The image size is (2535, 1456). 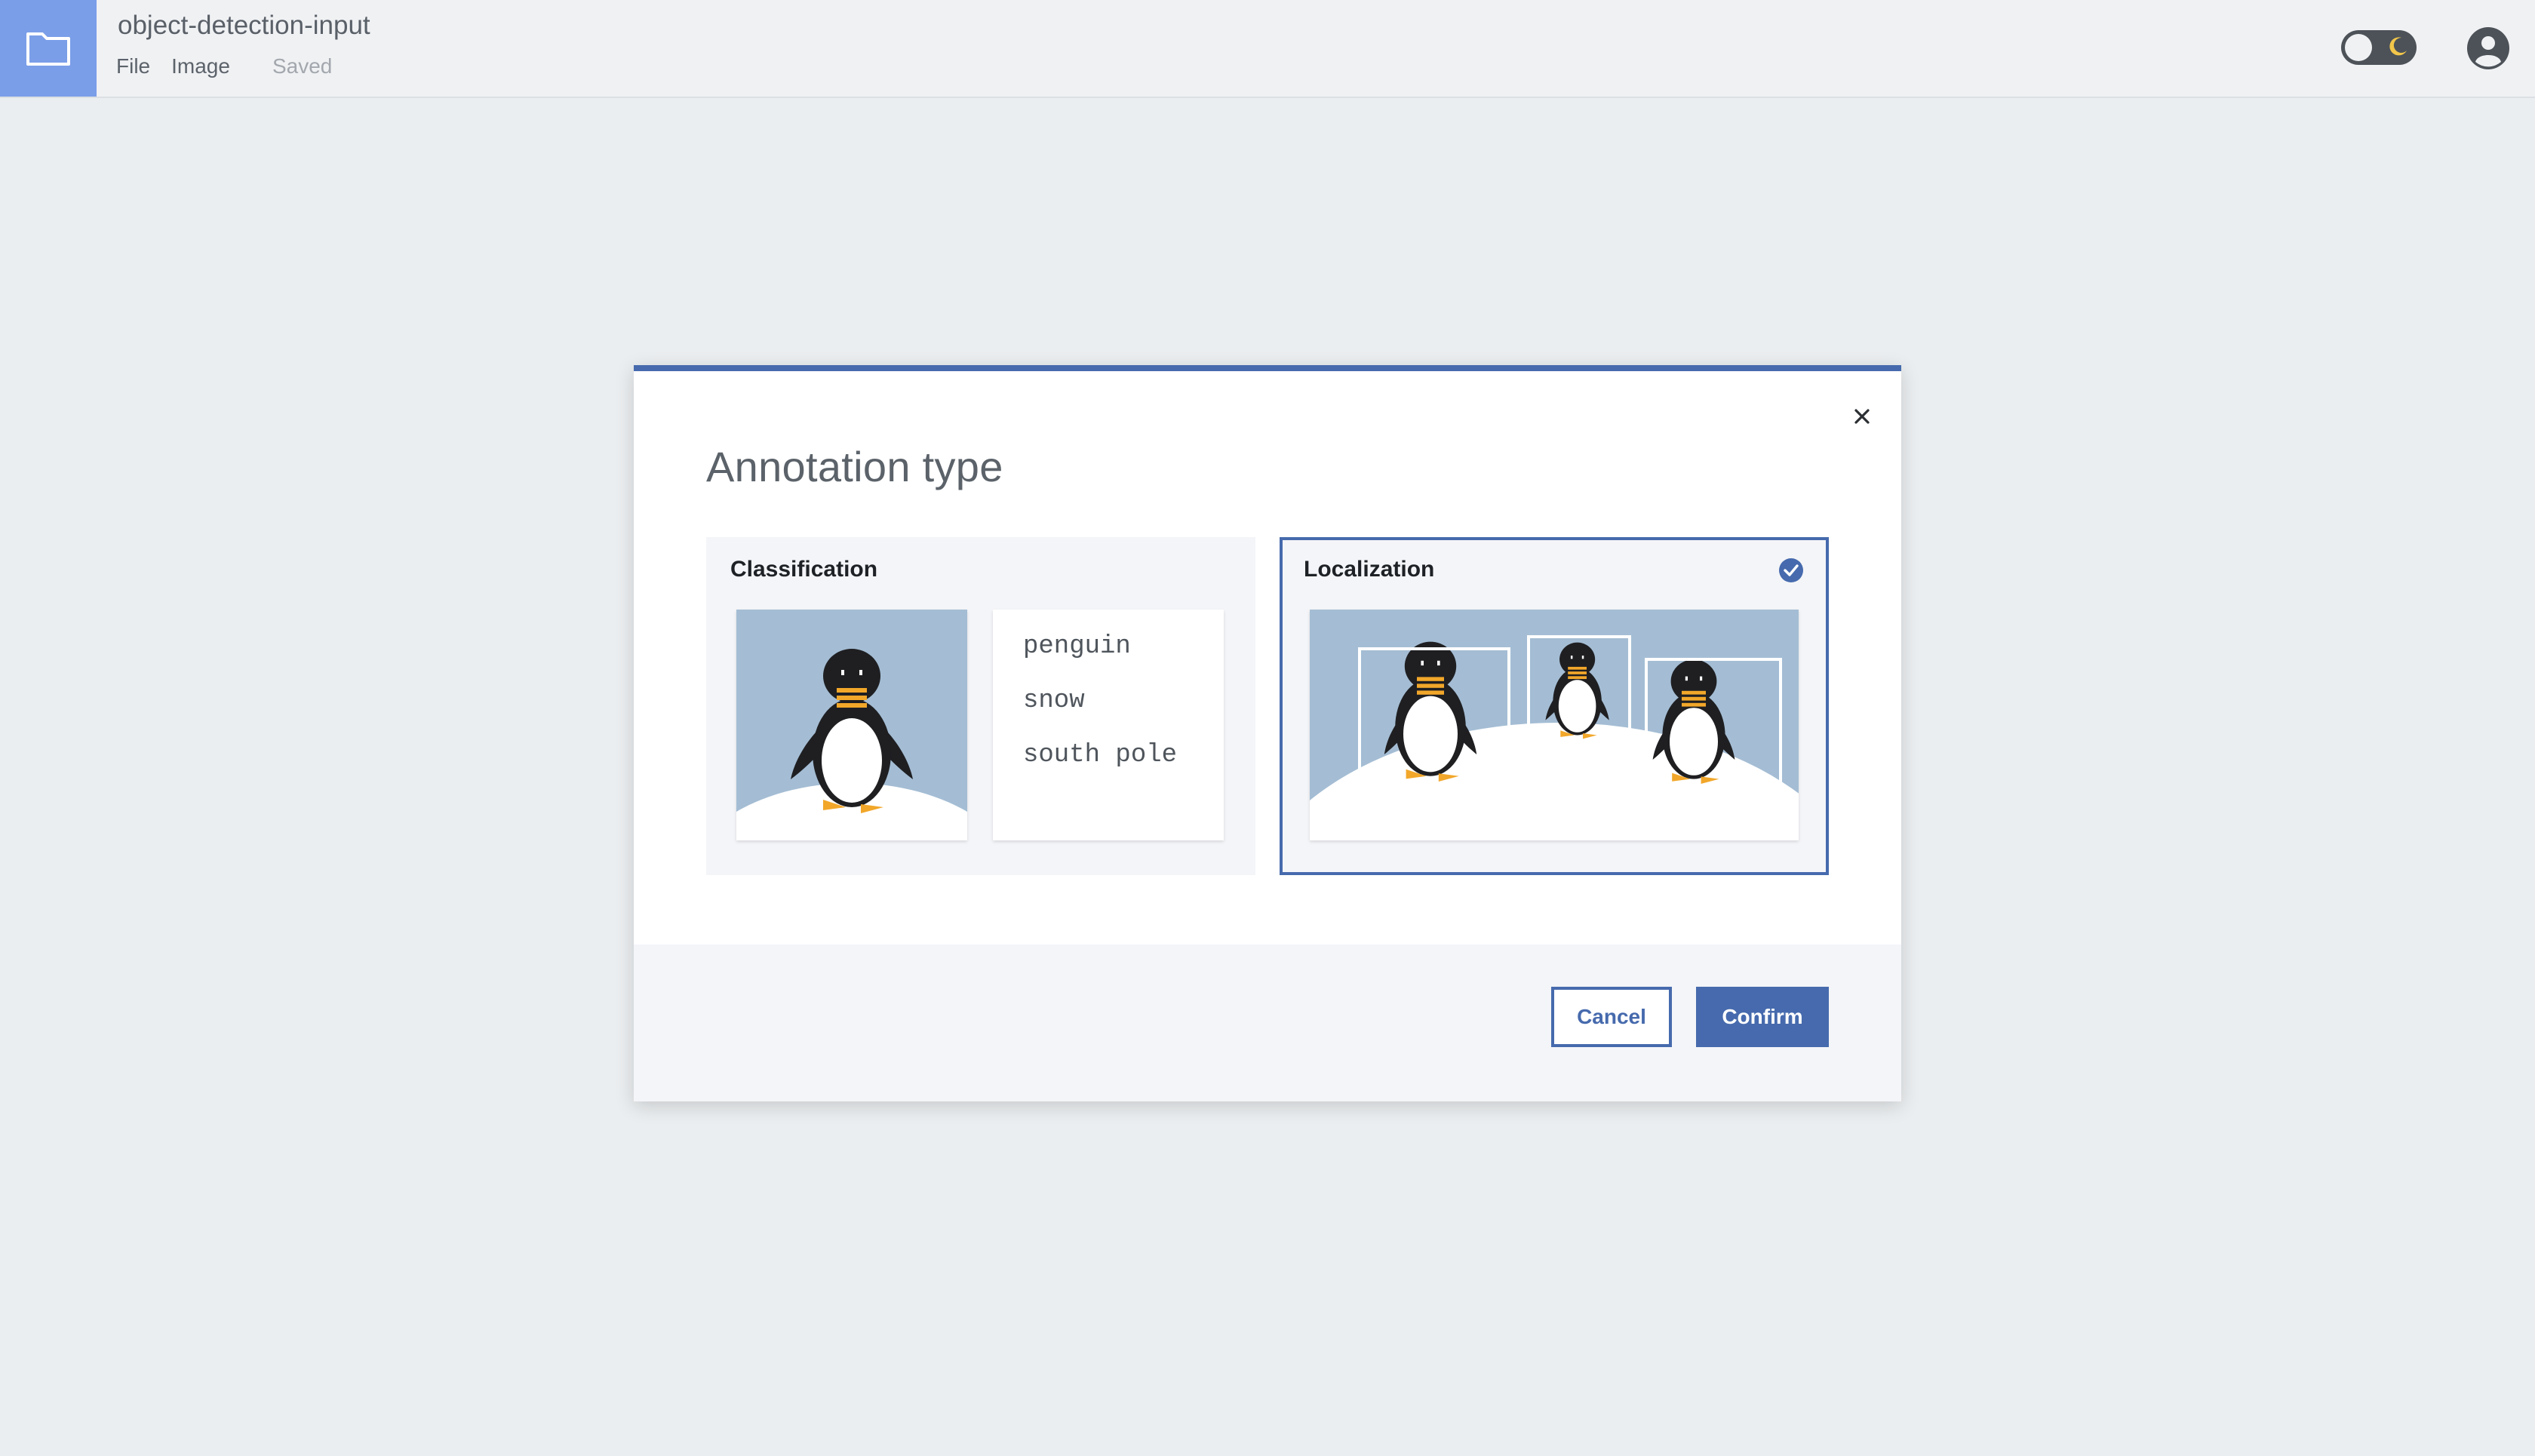 I want to click on menu-item-file: File, so click(x=133, y=66).